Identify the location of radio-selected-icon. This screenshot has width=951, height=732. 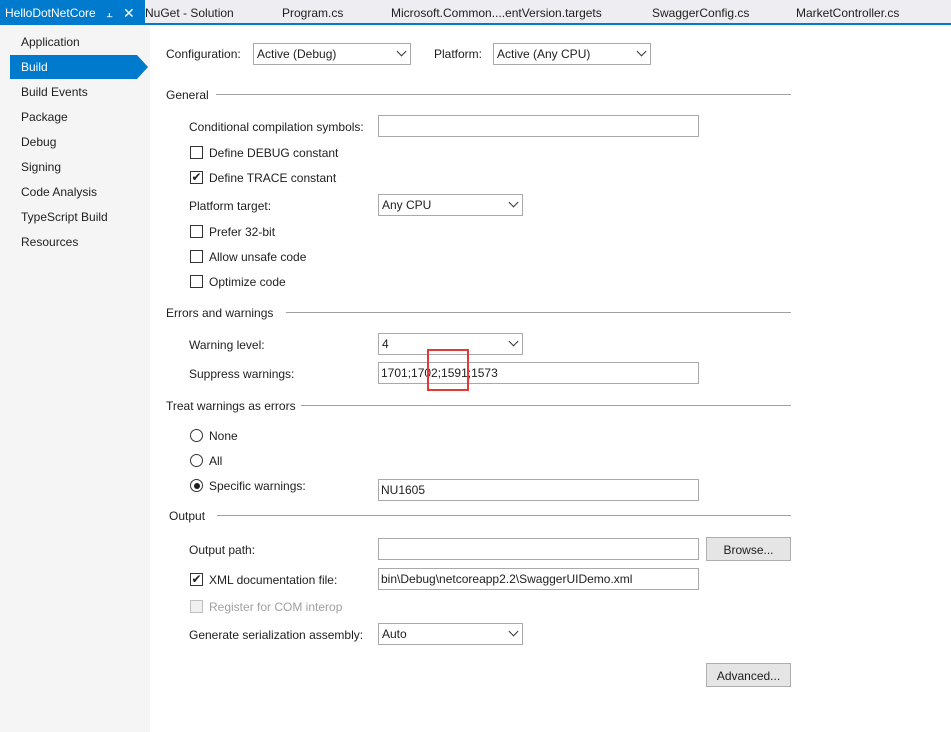
(196, 485).